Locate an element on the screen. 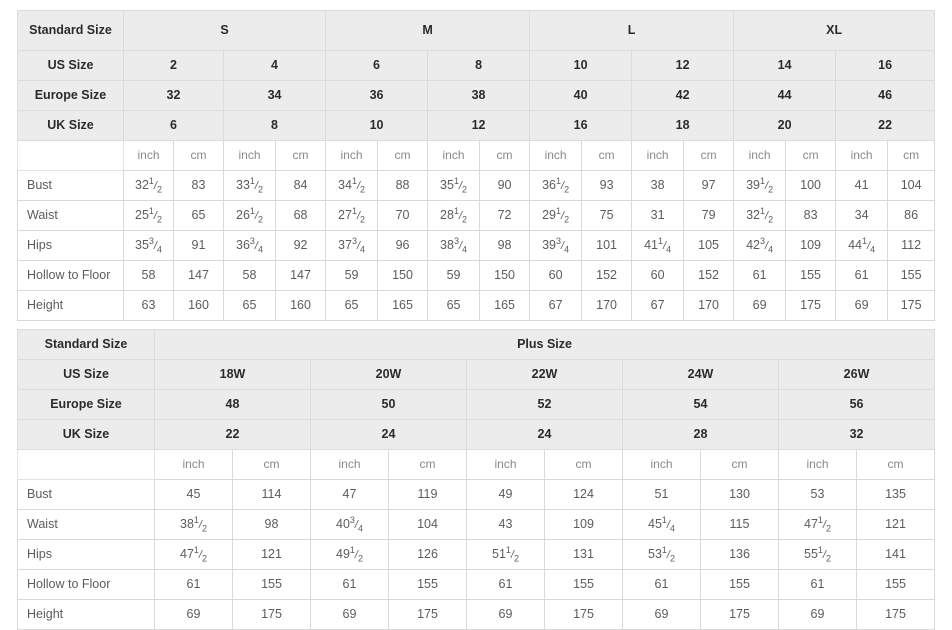 The width and height of the screenshot is (952, 630). uk-size-value: 12 is located at coordinates (479, 125).